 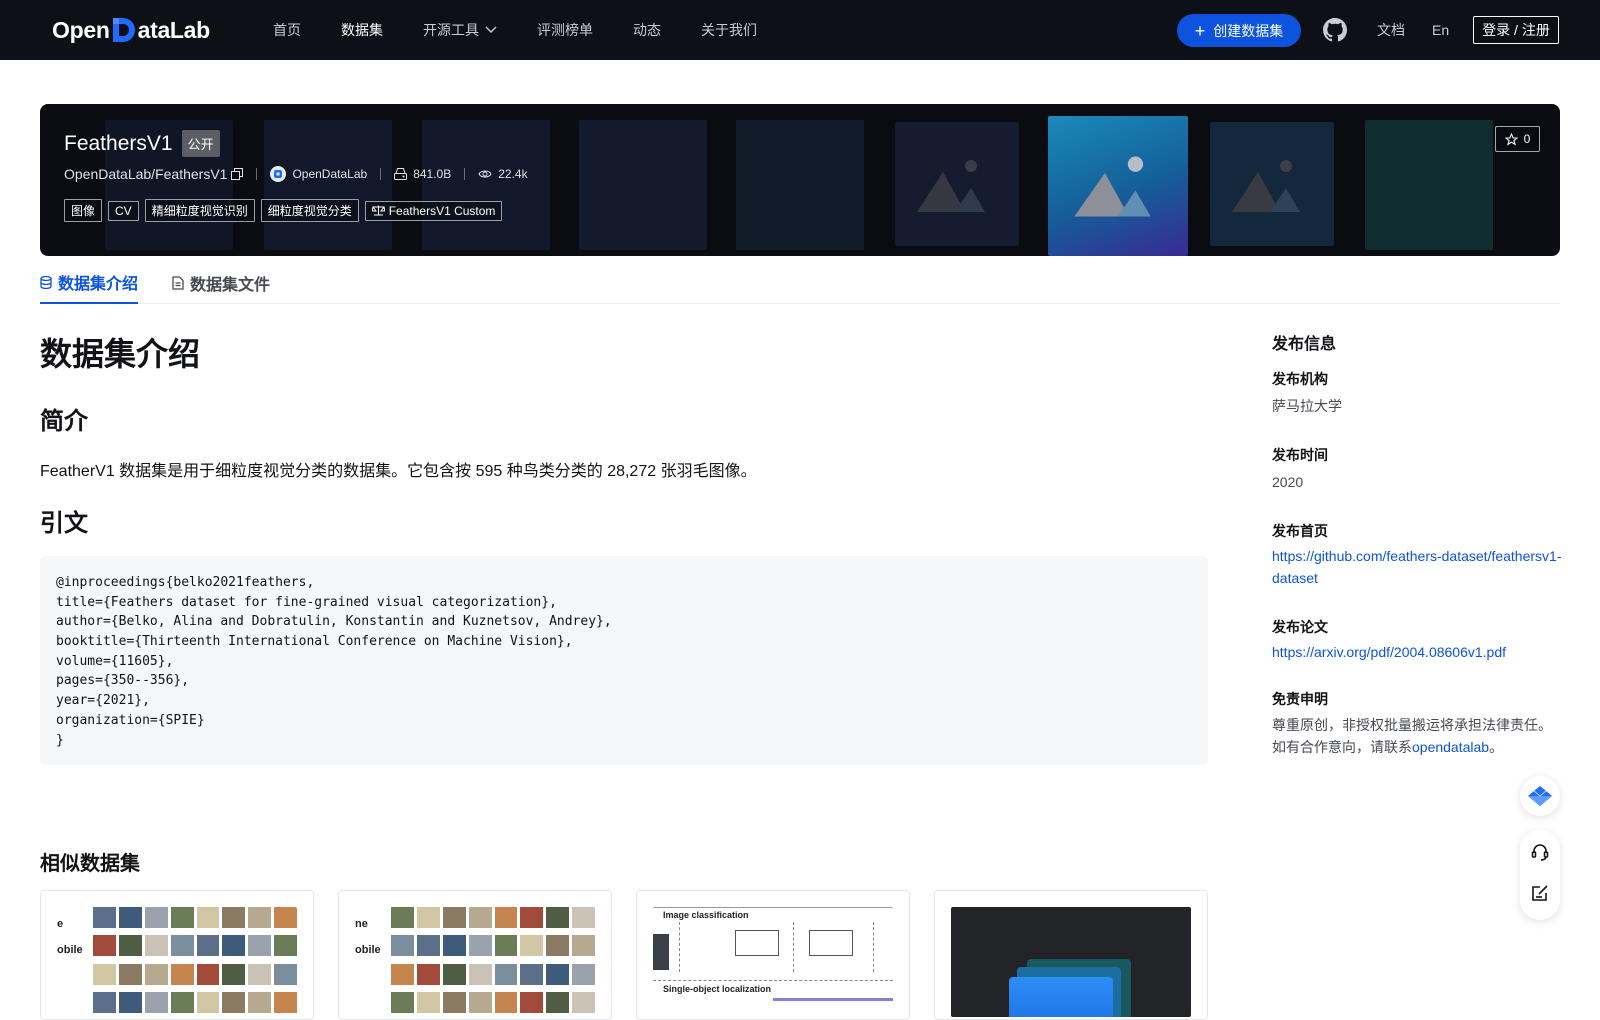 I want to click on file-icon, so click(x=178, y=283).